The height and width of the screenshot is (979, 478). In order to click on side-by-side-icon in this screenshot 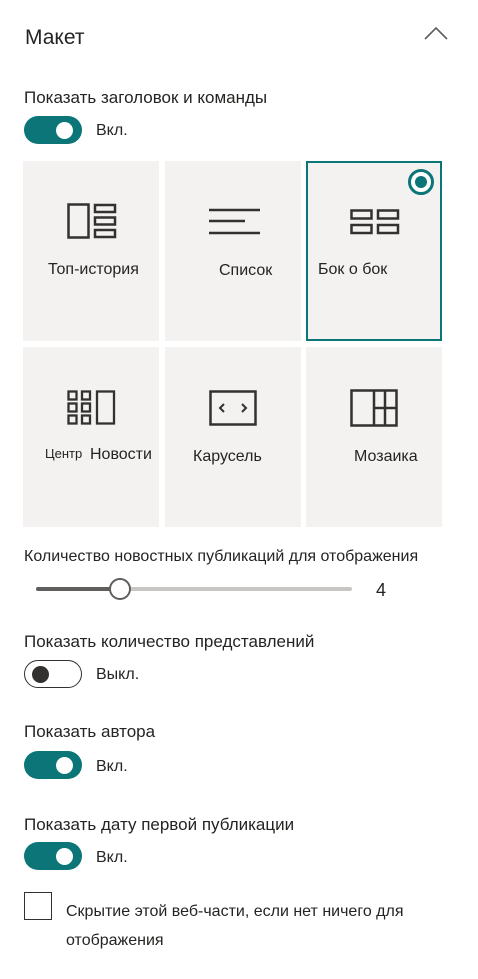, I will do `click(375, 222)`.